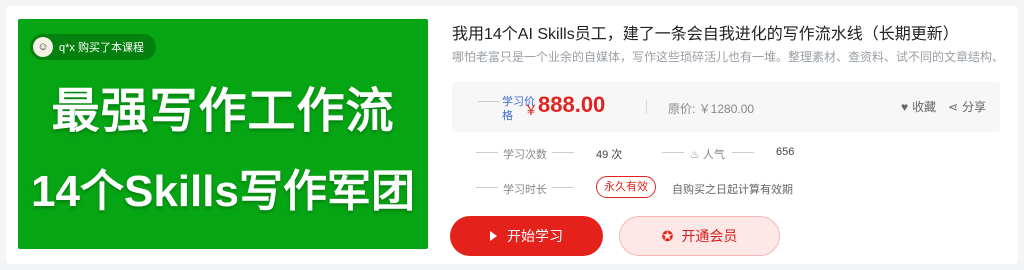 Image resolution: width=1024 pixels, height=270 pixels. Describe the element at coordinates (609, 155) in the screenshot. I see `study-count-value: 49 次` at that location.